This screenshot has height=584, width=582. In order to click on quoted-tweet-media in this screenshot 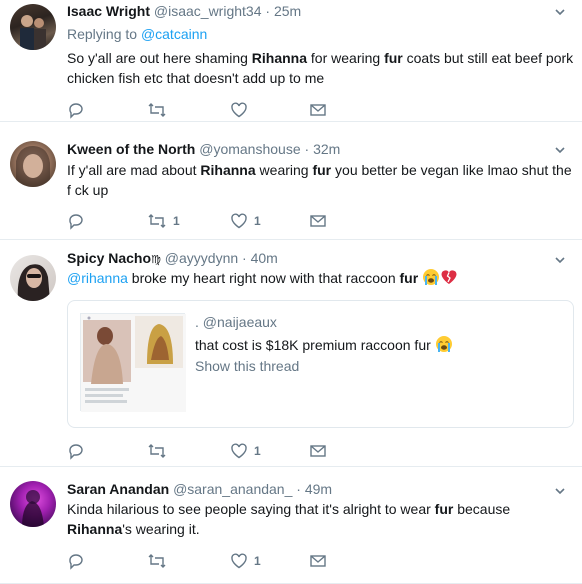, I will do `click(133, 362)`.